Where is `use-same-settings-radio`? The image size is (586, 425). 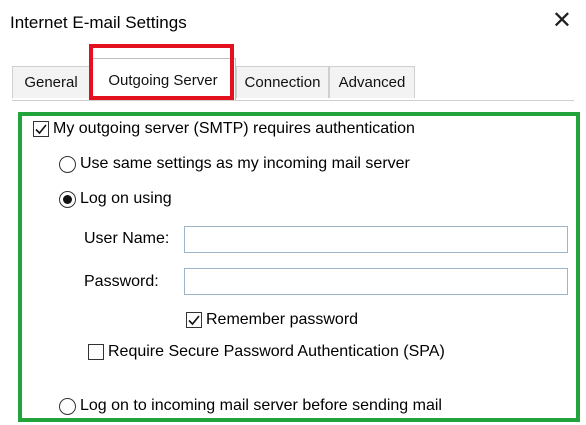 use-same-settings-radio is located at coordinates (67, 164).